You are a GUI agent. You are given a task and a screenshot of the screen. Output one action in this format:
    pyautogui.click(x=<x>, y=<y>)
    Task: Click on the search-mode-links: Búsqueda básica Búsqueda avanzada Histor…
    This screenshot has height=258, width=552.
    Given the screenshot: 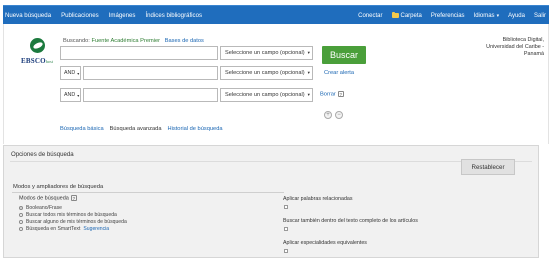 What is the action you would take?
    pyautogui.click(x=144, y=129)
    